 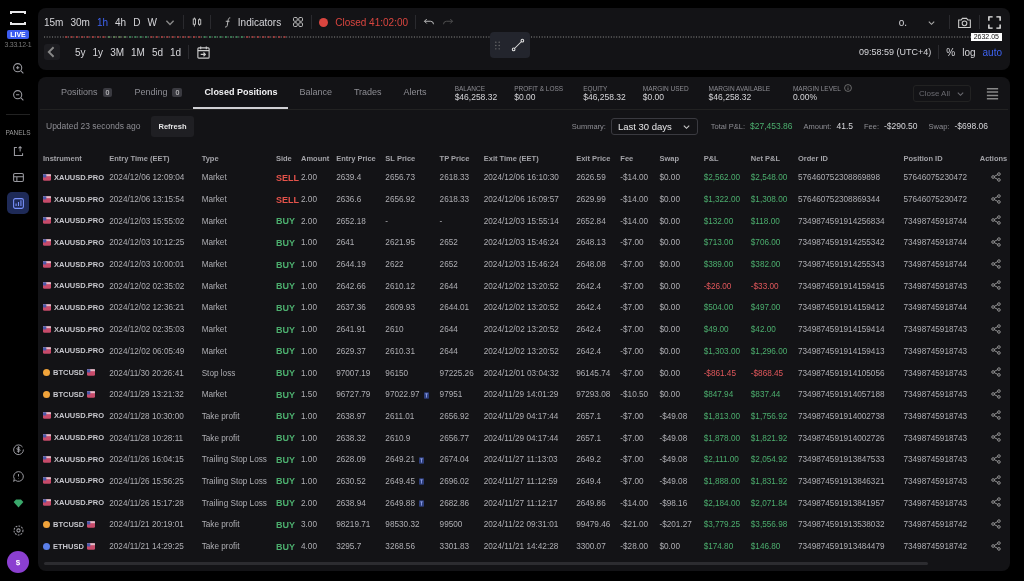 I want to click on timeframe-button: D, so click(x=137, y=22).